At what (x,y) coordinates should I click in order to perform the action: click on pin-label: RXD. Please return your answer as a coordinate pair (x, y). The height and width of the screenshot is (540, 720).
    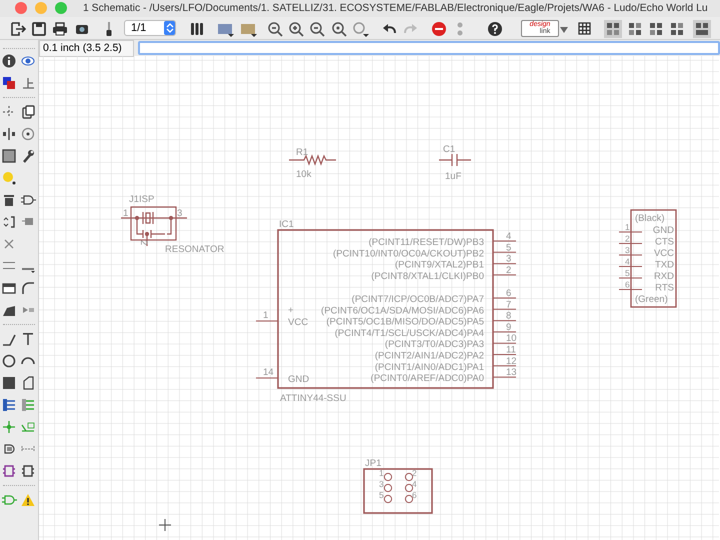
    Looking at the image, I should click on (664, 276).